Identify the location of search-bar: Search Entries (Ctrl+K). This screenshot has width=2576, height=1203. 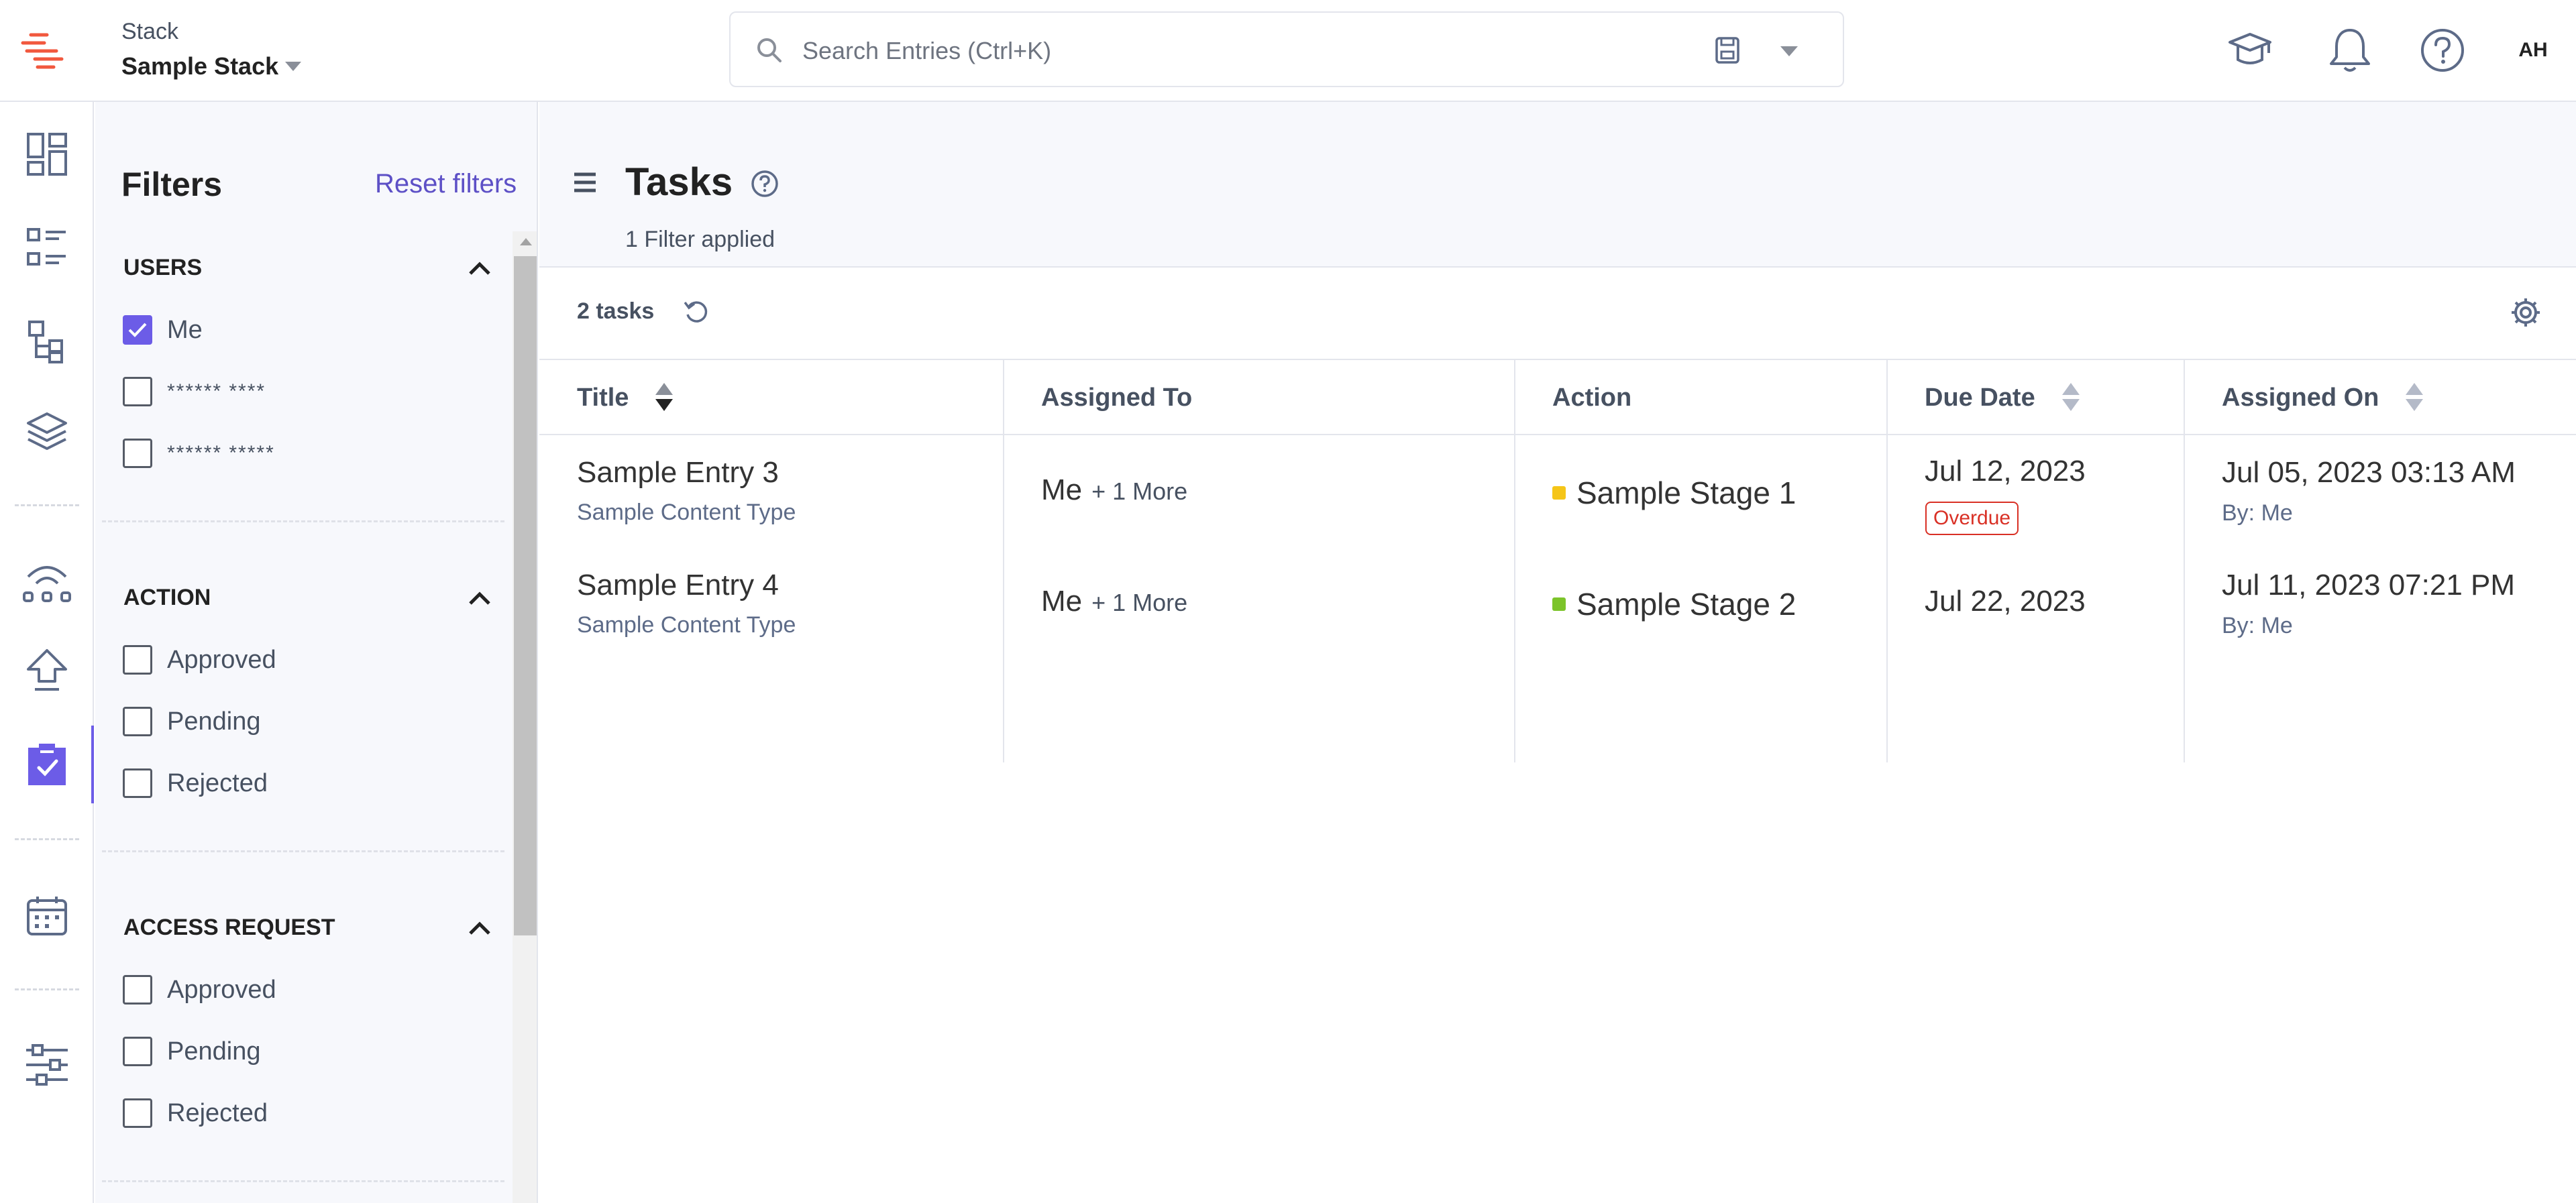
(1286, 49).